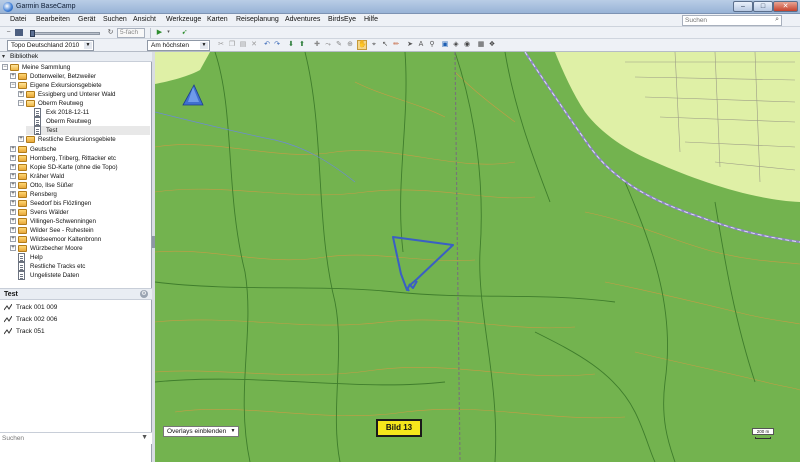 Image resolution: width=800 pixels, height=462 pixels. Describe the element at coordinates (76, 331) in the screenshot. I see `track-item: Track 051` at that location.